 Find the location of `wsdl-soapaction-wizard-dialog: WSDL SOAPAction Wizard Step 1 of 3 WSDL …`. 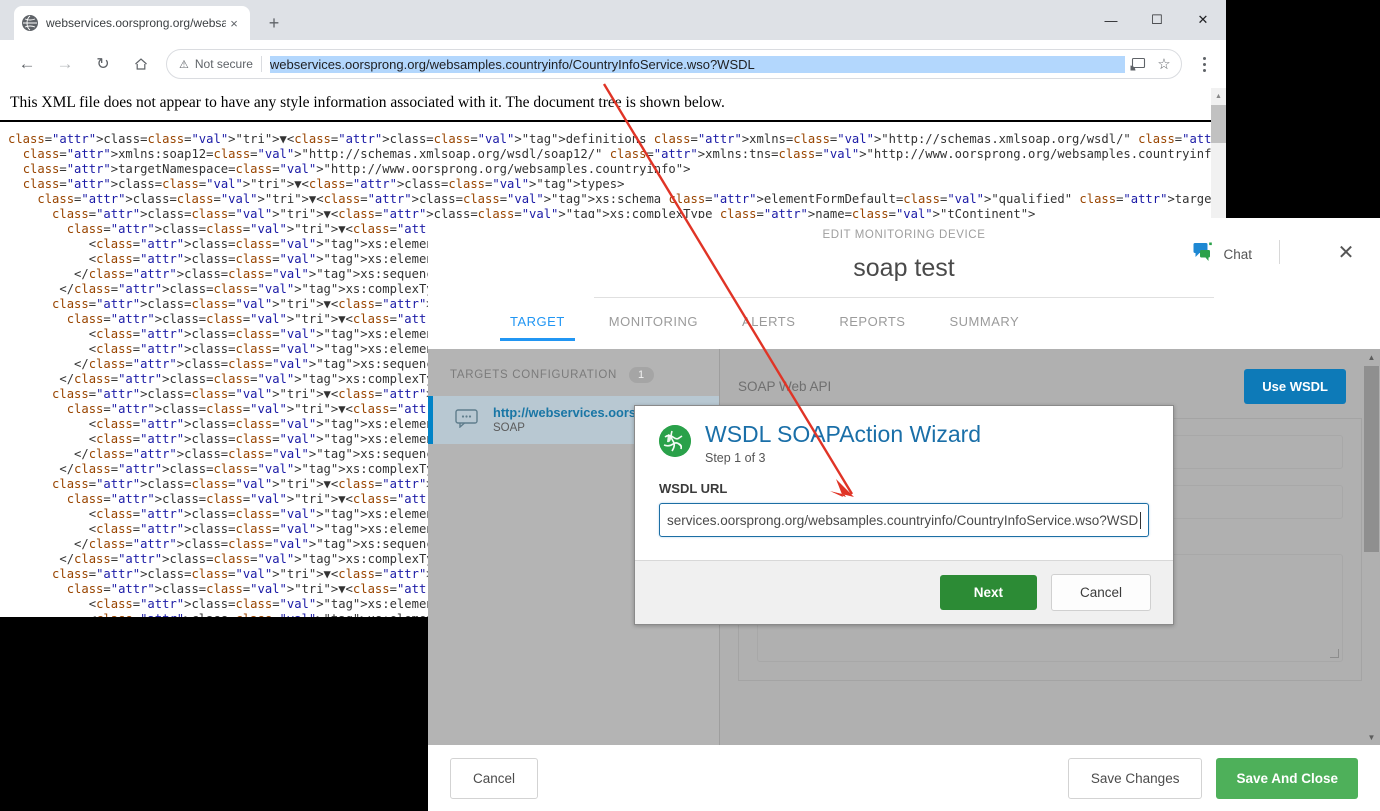

wsdl-soapaction-wizard-dialog: WSDL SOAPAction Wizard Step 1 of 3 WSDL … is located at coordinates (904, 515).